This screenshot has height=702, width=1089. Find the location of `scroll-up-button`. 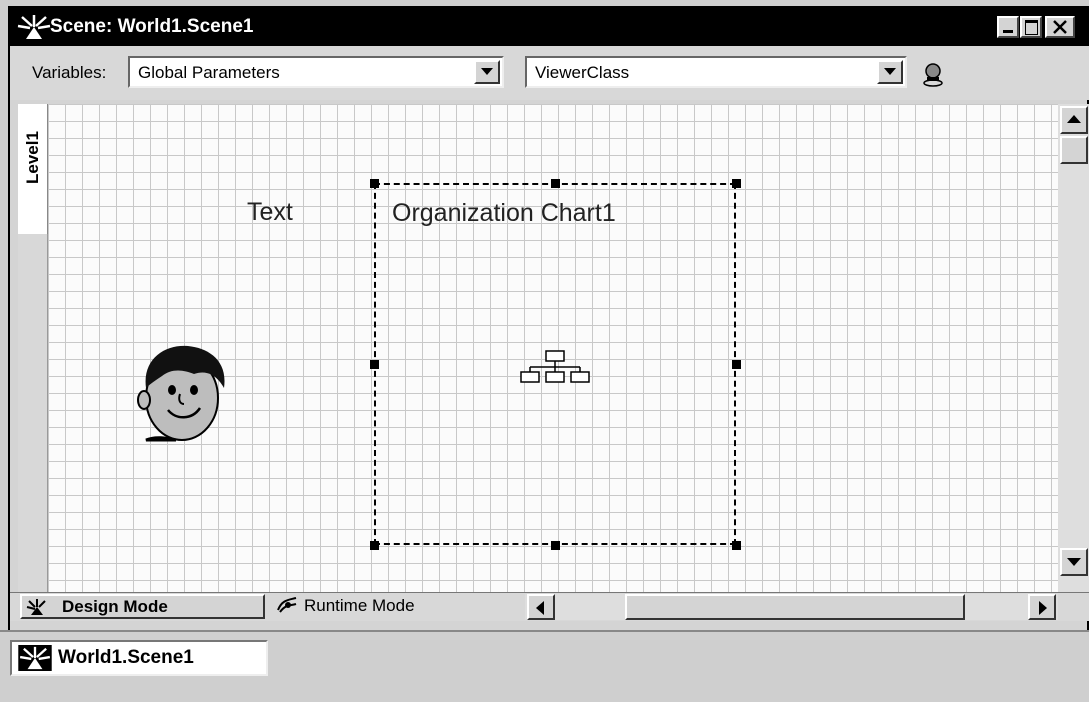

scroll-up-button is located at coordinates (1074, 120).